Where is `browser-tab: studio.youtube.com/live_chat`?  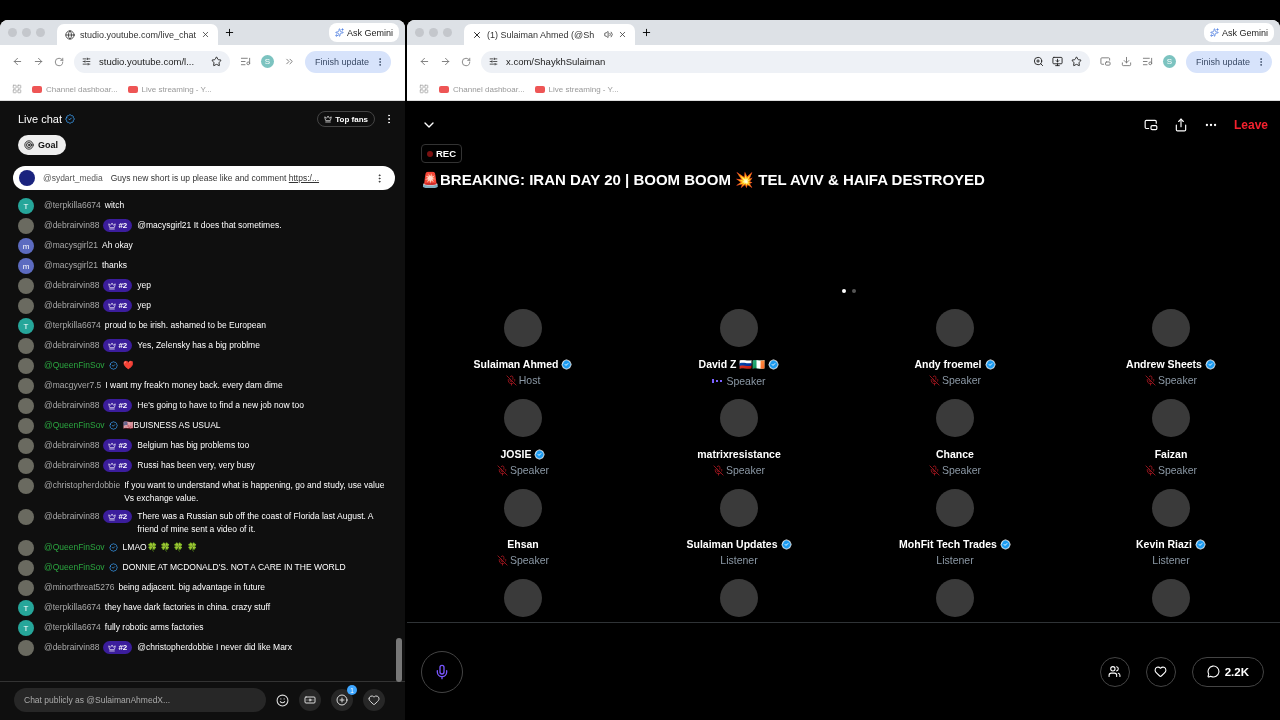 browser-tab: studio.youtube.com/live_chat is located at coordinates (137, 34).